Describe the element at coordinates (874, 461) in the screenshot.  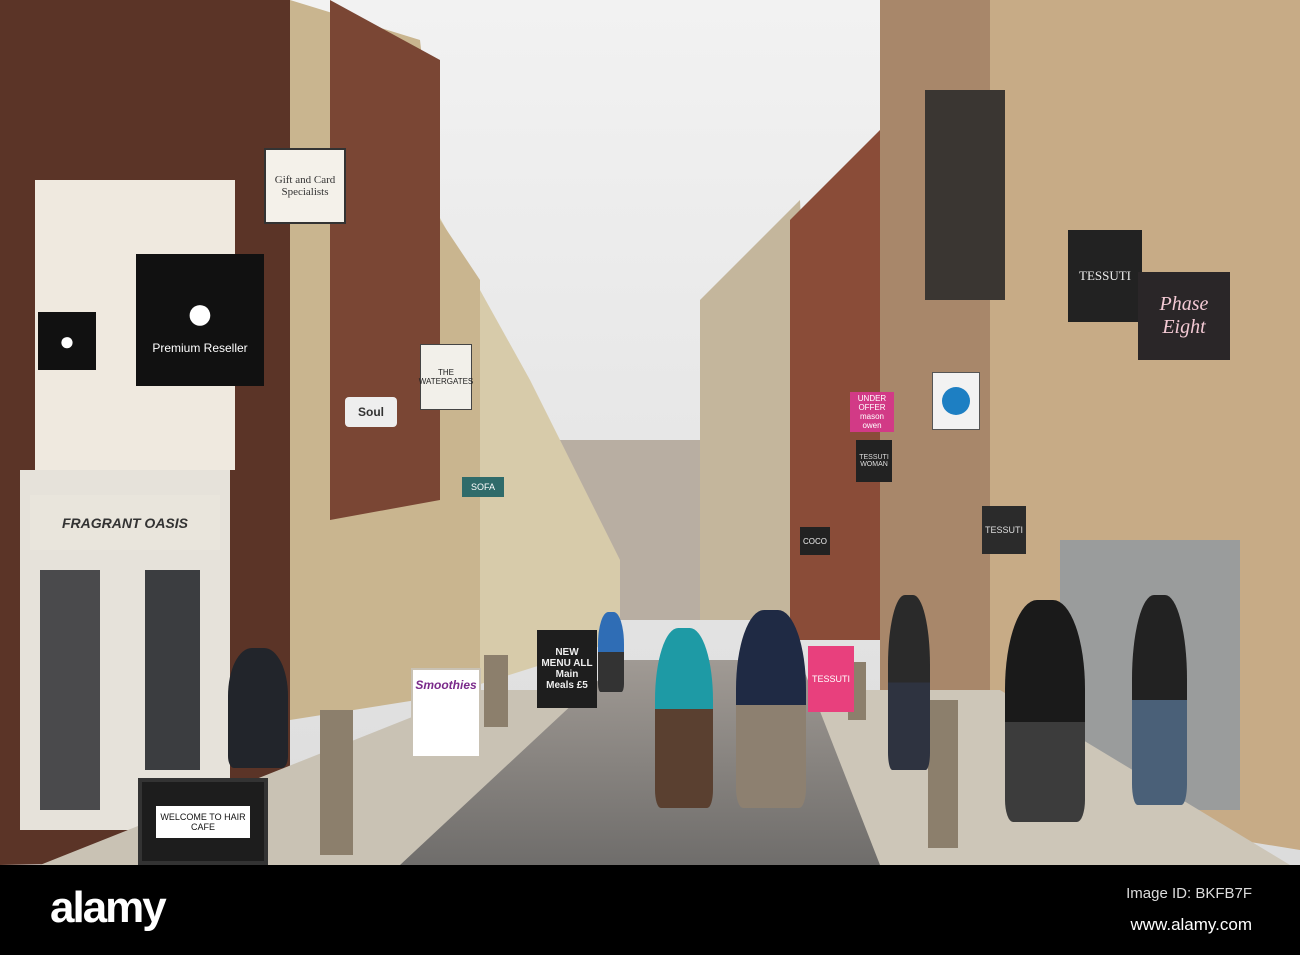
I see `tessuti-woman-sign: TESSUTI WOMAN` at that location.